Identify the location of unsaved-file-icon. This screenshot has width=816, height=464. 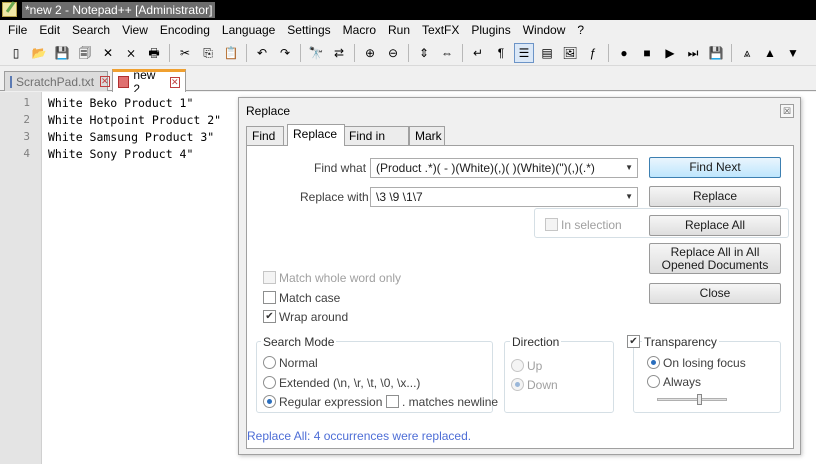
(124, 82).